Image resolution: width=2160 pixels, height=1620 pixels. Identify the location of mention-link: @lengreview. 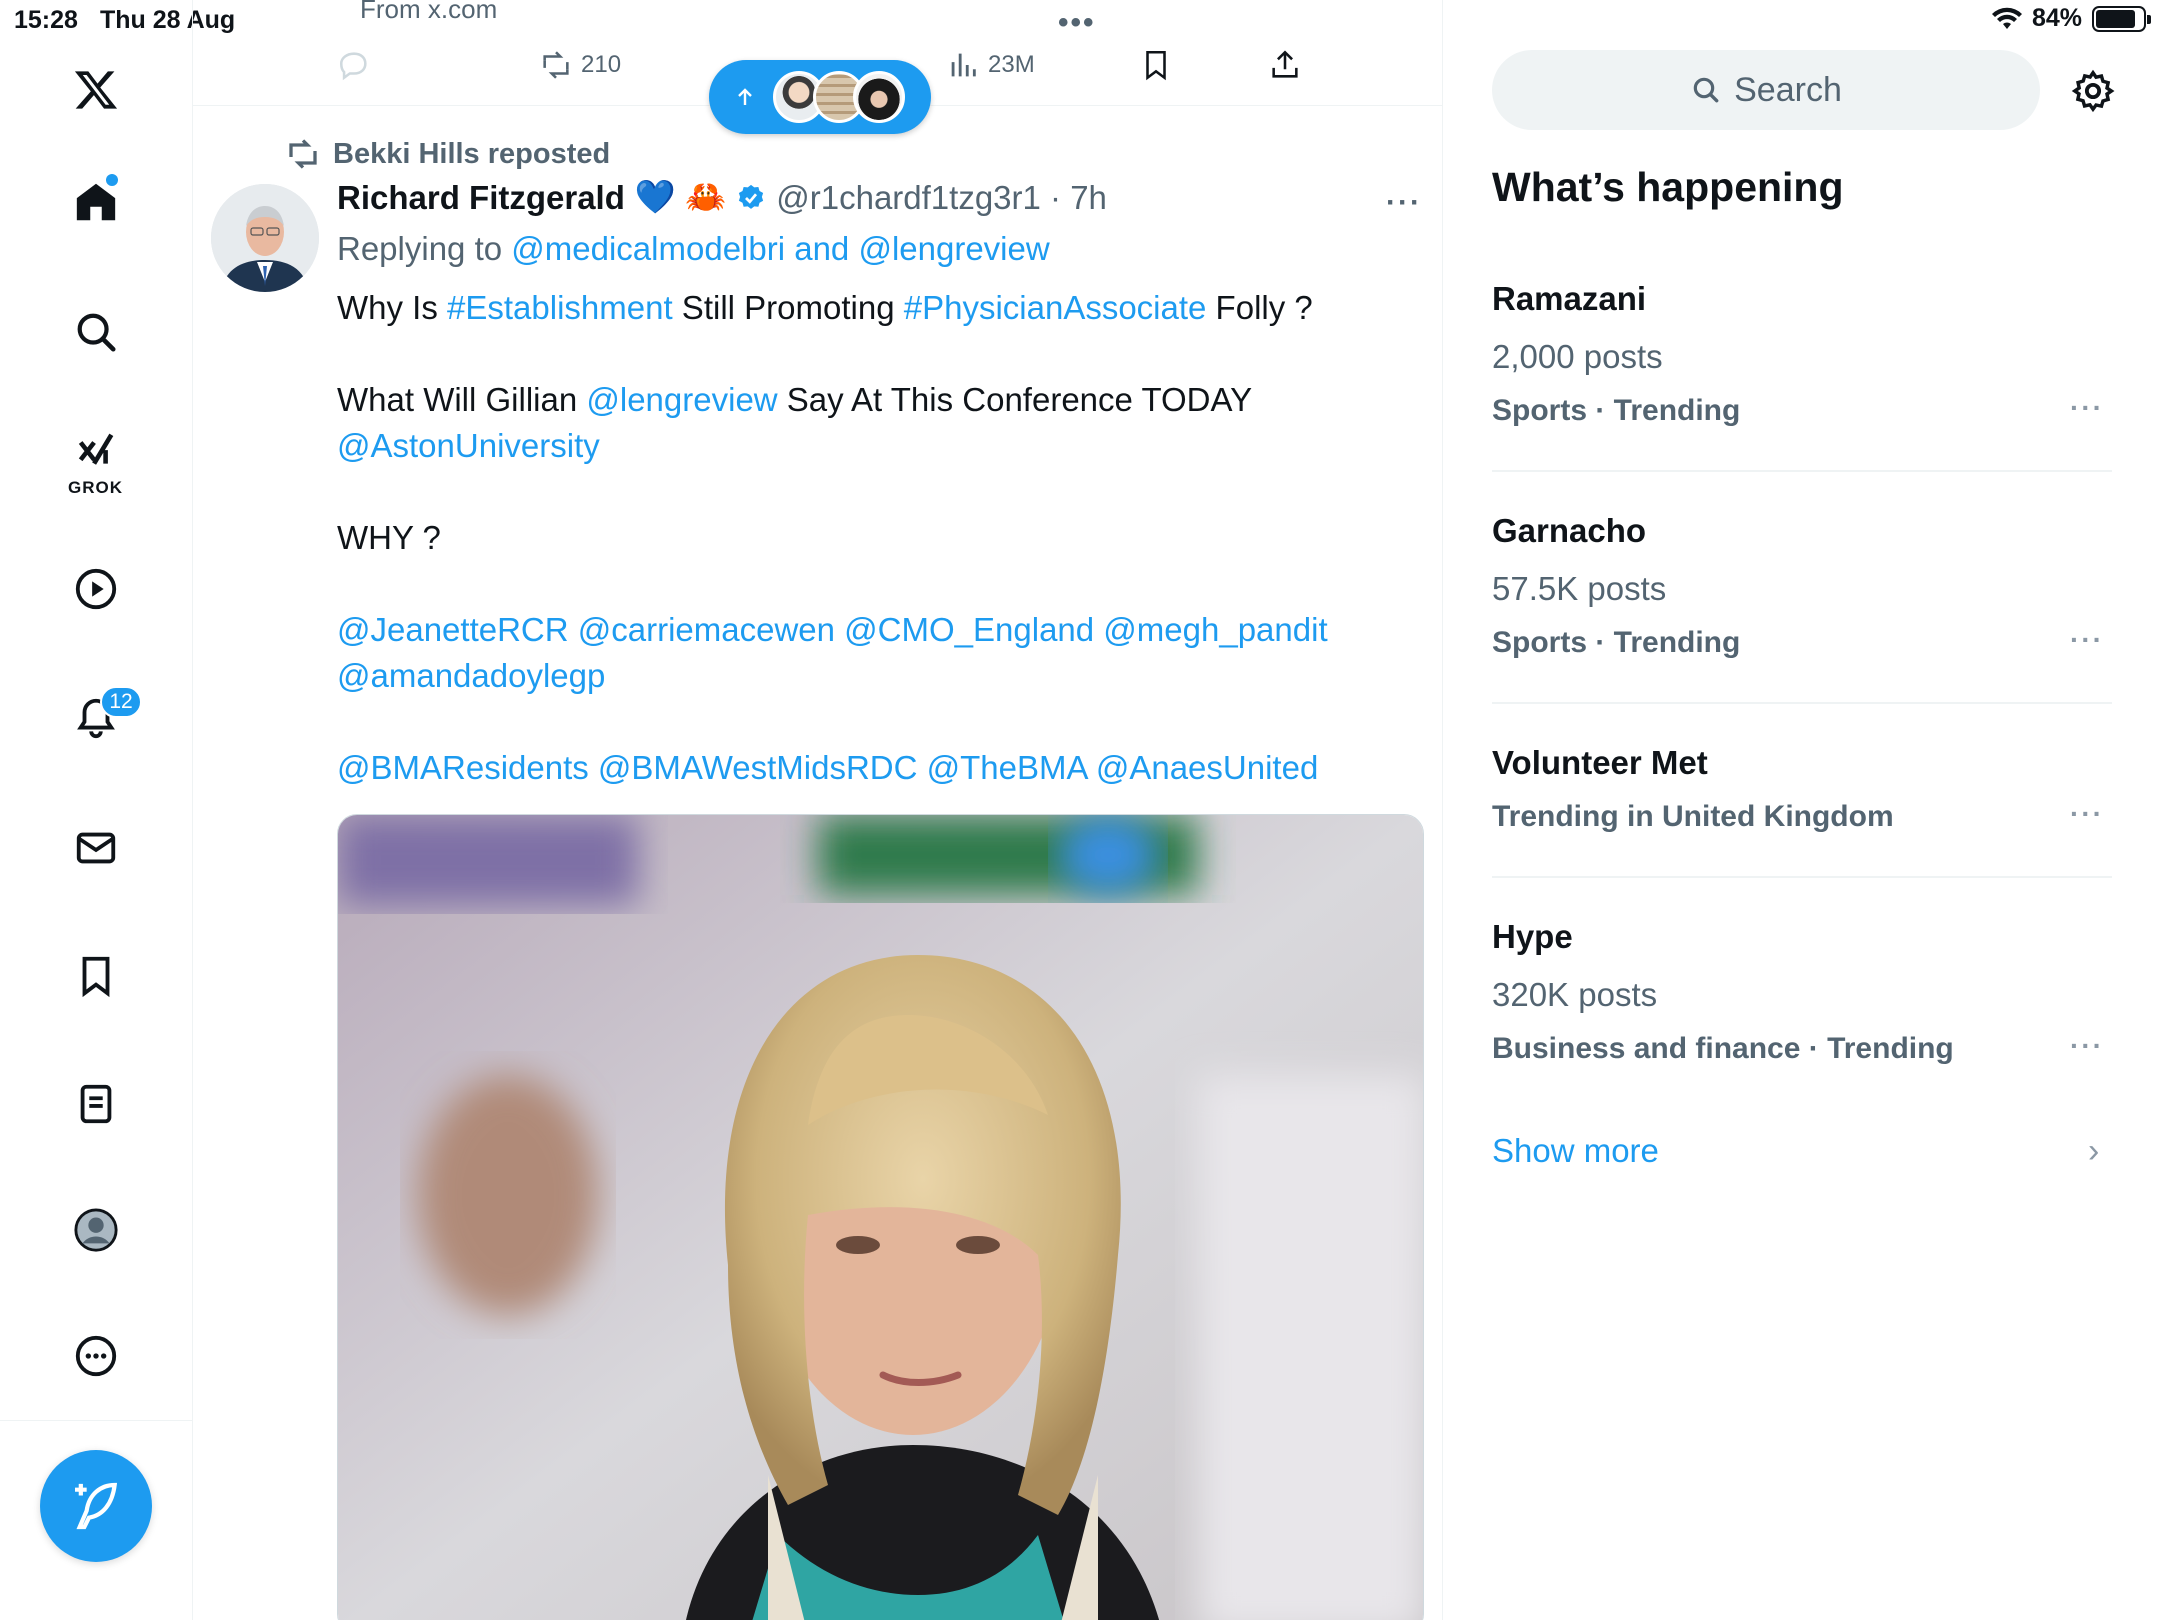
(681, 399).